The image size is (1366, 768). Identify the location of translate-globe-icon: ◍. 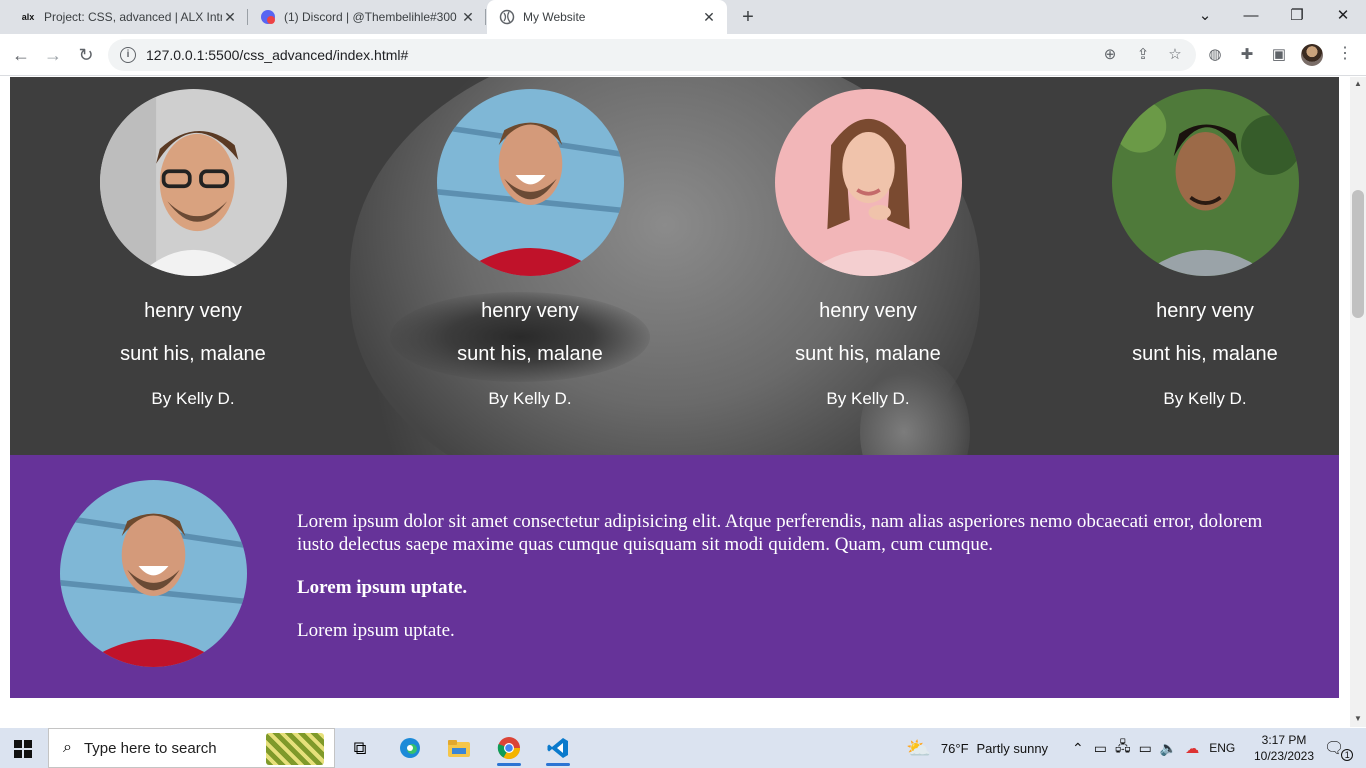
(1215, 55).